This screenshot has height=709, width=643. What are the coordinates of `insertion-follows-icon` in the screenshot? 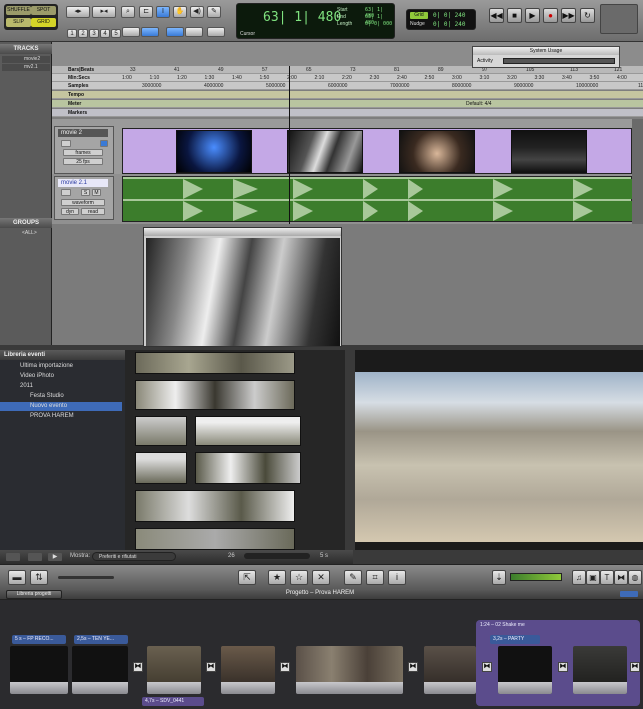 It's located at (216, 32).